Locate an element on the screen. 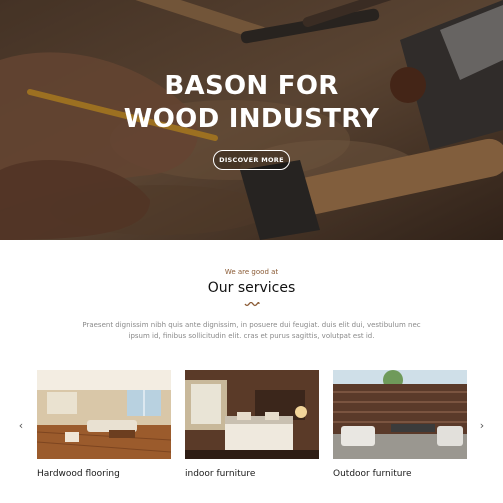 This screenshot has height=503, width=503. chevron-right-icon: › is located at coordinates (482, 426).